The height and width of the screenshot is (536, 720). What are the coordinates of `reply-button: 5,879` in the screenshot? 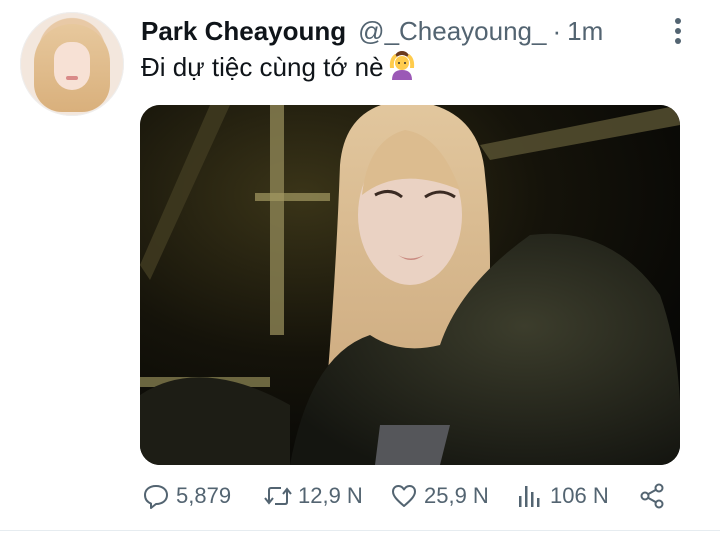 It's located at (186, 496).